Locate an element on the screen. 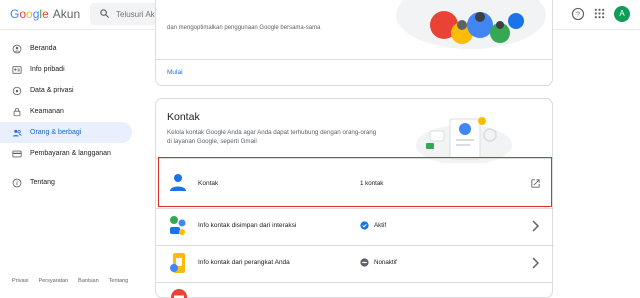 This screenshot has height=298, width=640. card-divider is located at coordinates (354, 59).